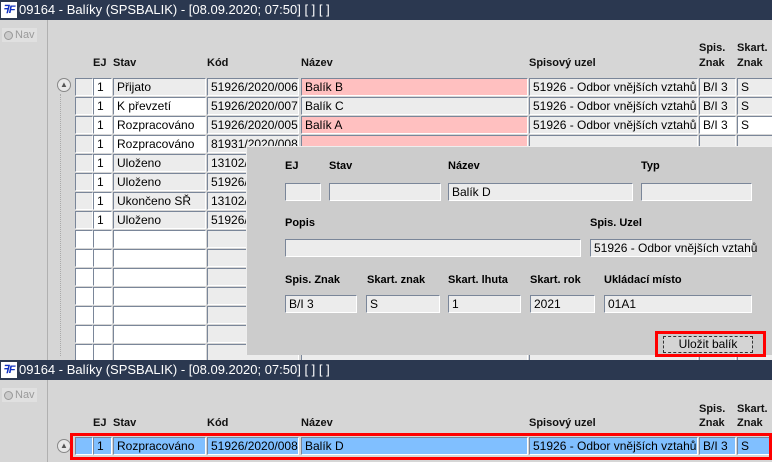 This screenshot has width=772, height=462. Describe the element at coordinates (321, 304) in the screenshot. I see `spis-znak-field: B/I 3` at that location.